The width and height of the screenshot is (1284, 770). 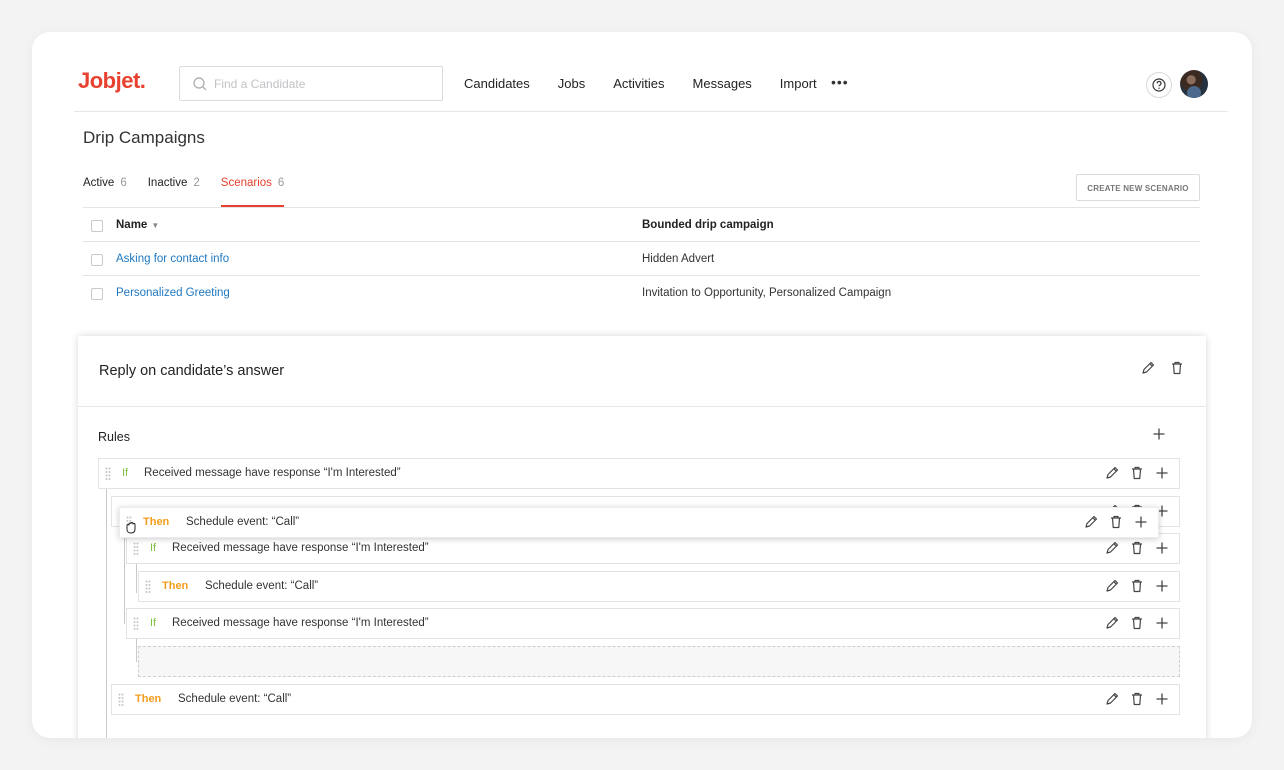 I want to click on column-bounded-header: Bounded drip campaign, so click(x=708, y=225).